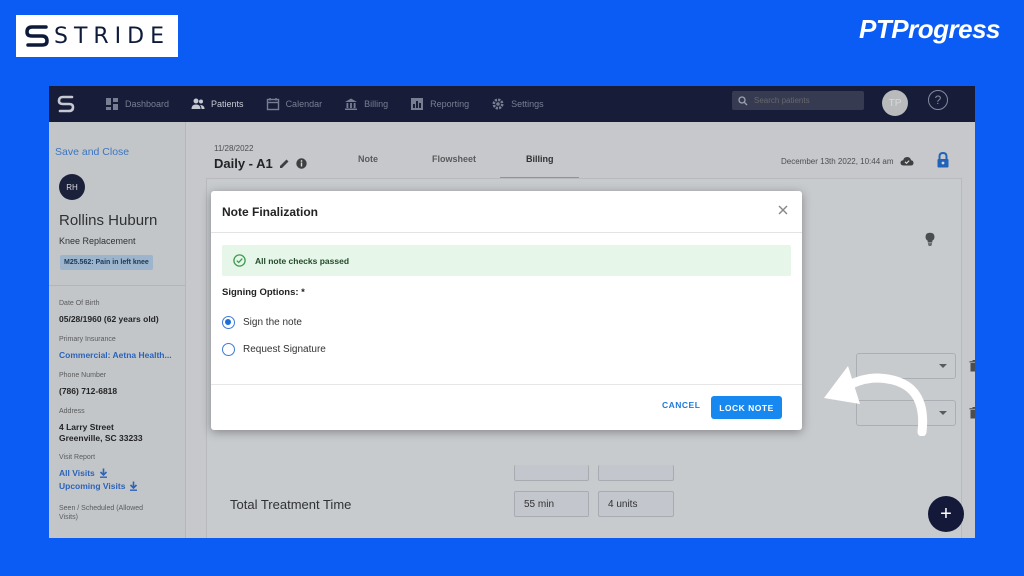 This screenshot has height=576, width=1024. I want to click on dialog-header: Note Finalization, so click(506, 212).